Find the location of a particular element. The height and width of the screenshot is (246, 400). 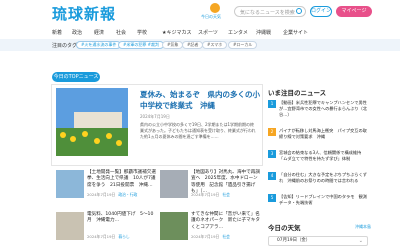

nav-item: ★キジマカス is located at coordinates (176, 32).